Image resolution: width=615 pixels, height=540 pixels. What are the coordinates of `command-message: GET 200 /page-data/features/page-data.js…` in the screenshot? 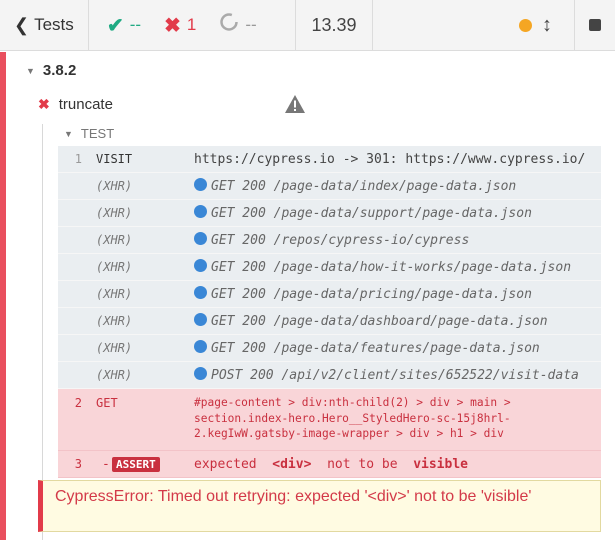 It's located at (375, 348).